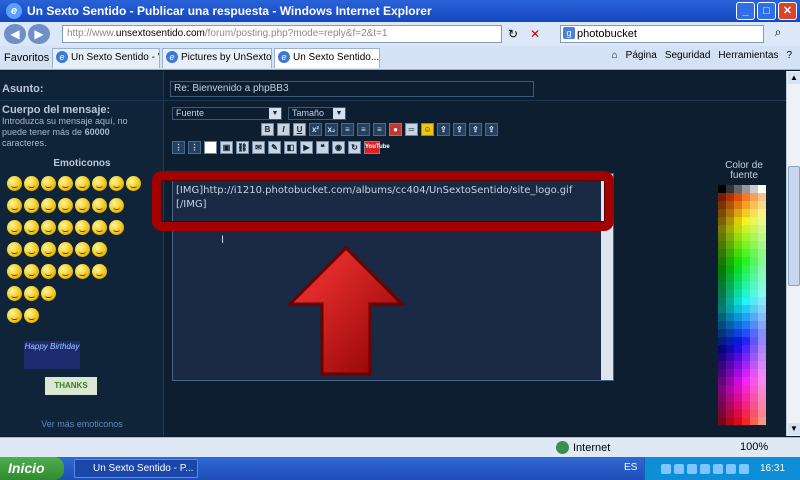 This screenshot has width=800, height=480. I want to click on minimize-button: _, so click(745, 11).